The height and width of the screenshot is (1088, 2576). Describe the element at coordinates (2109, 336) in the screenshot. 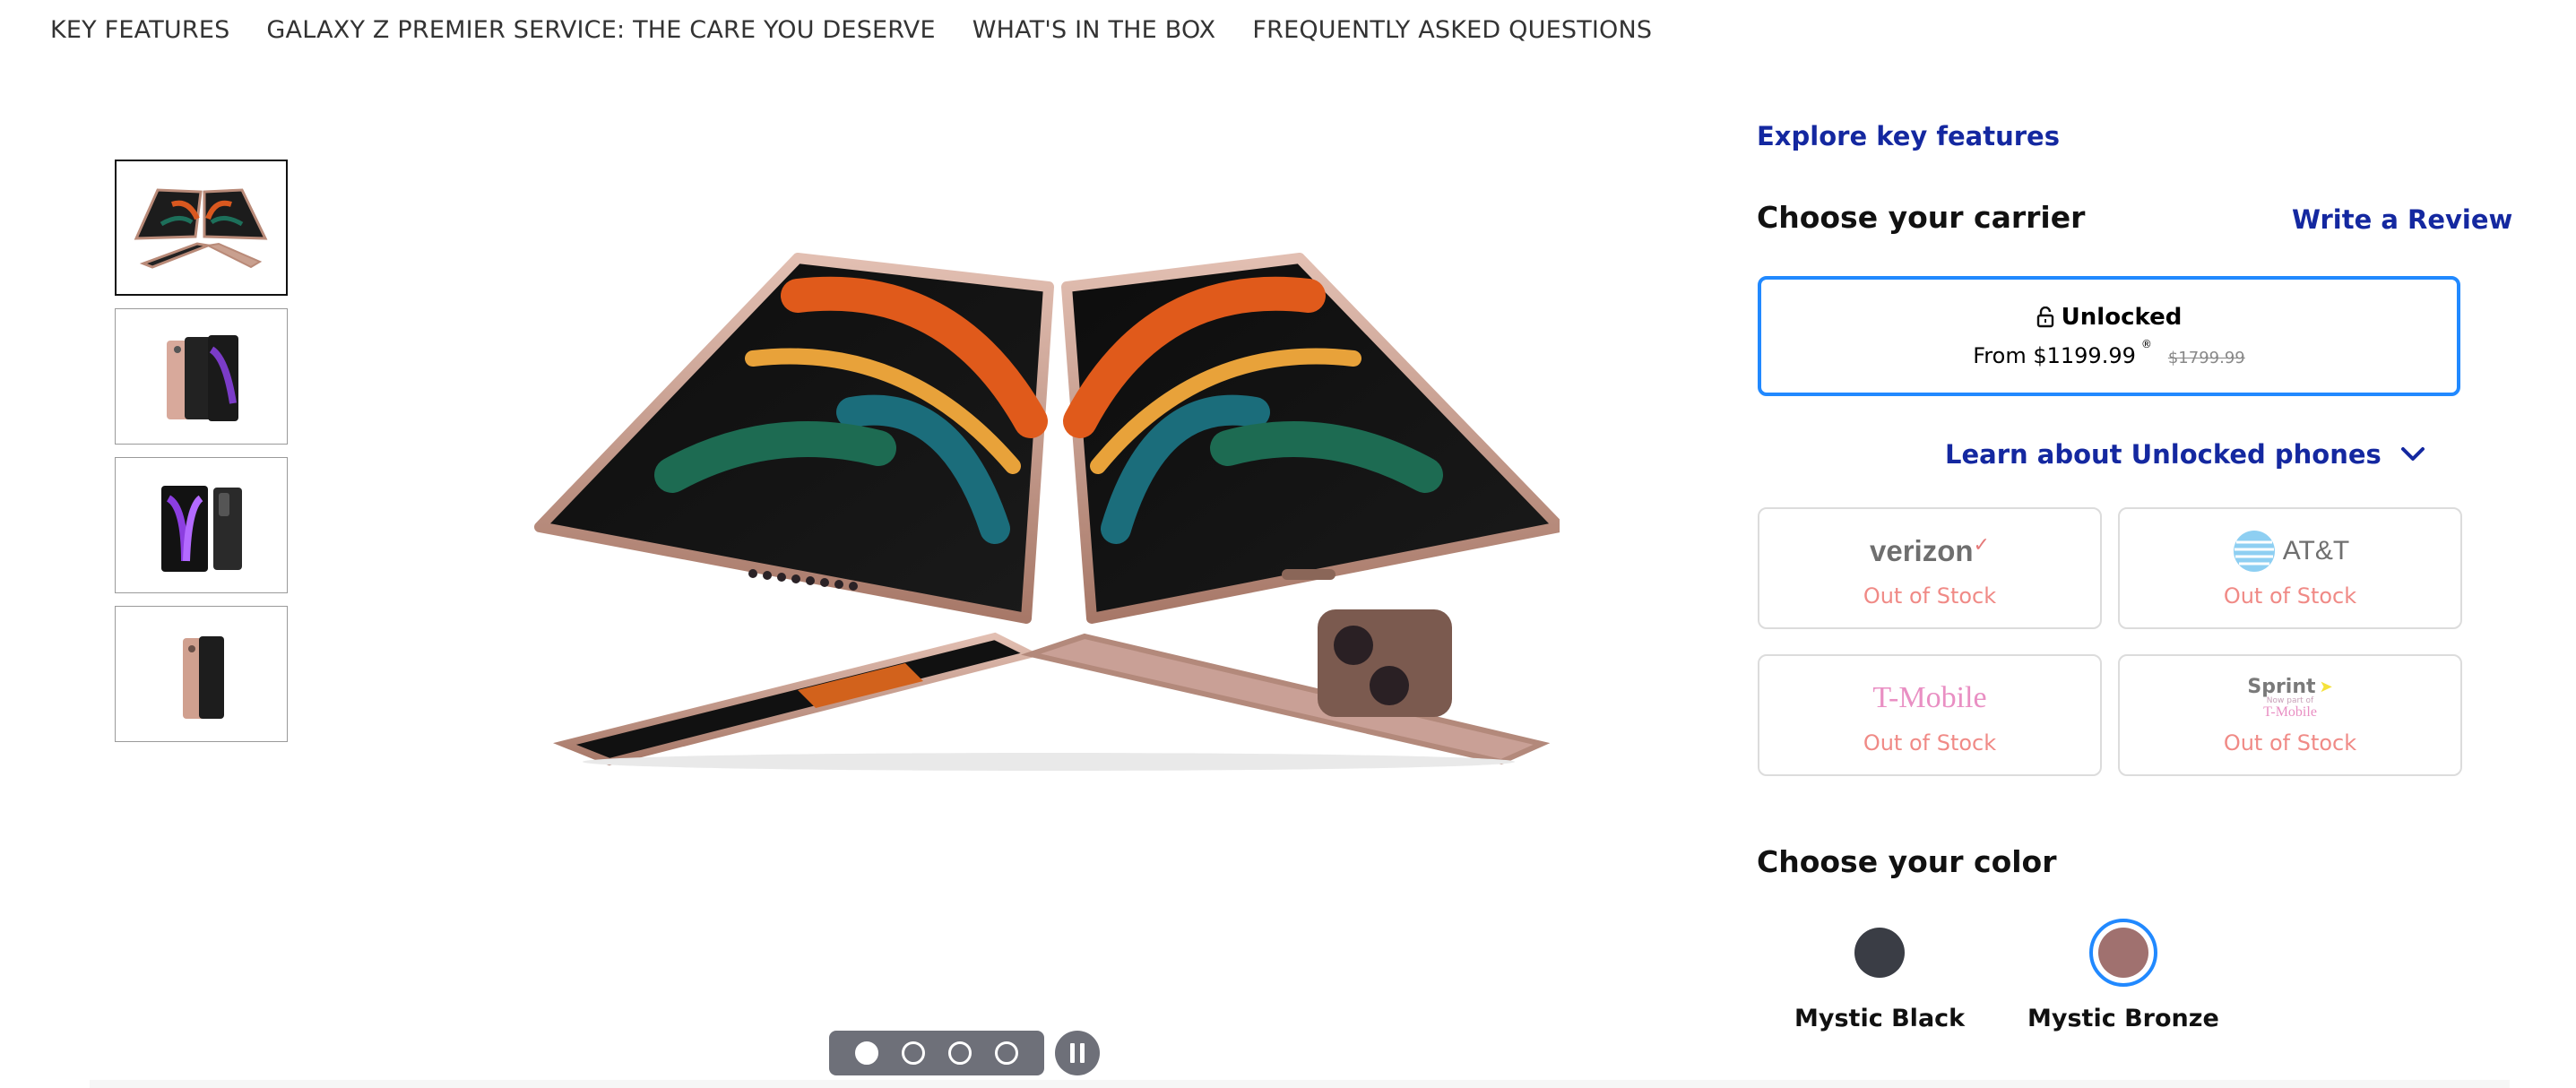

I see `carrier-option-unlocked: Unlocked From $1199.99 ® $1799.99` at that location.